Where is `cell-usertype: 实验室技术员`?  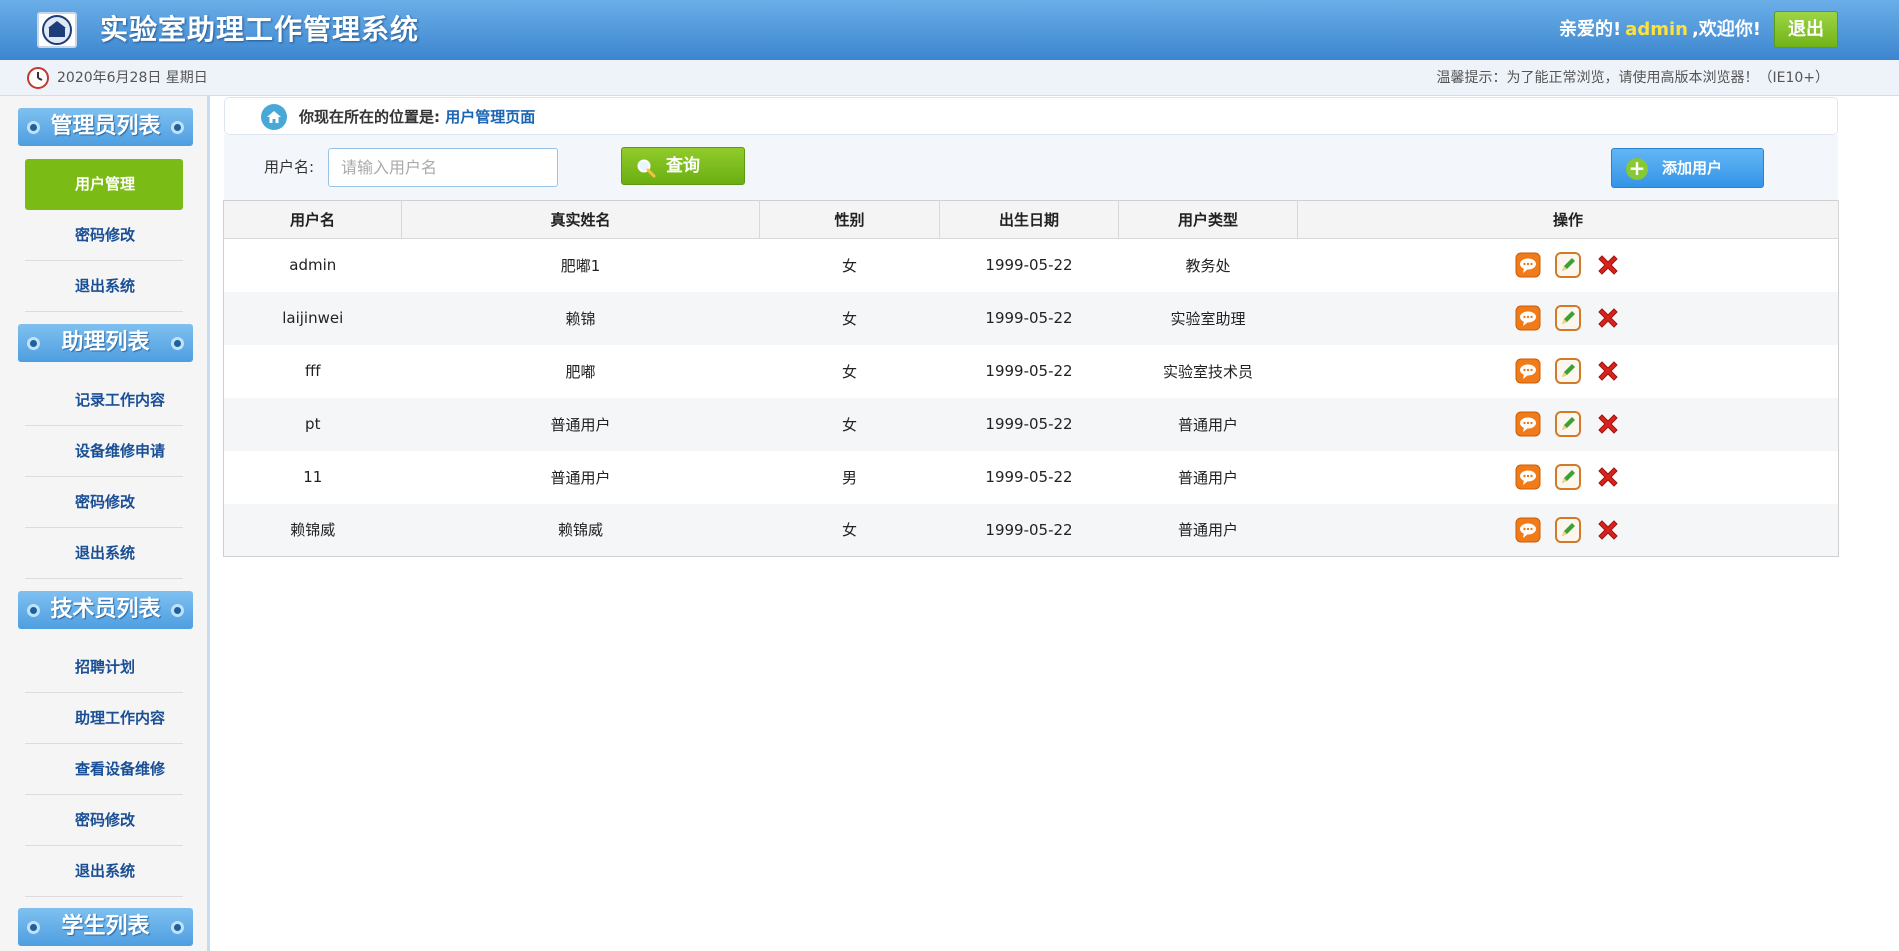 cell-usertype: 实验室技术员 is located at coordinates (1207, 371).